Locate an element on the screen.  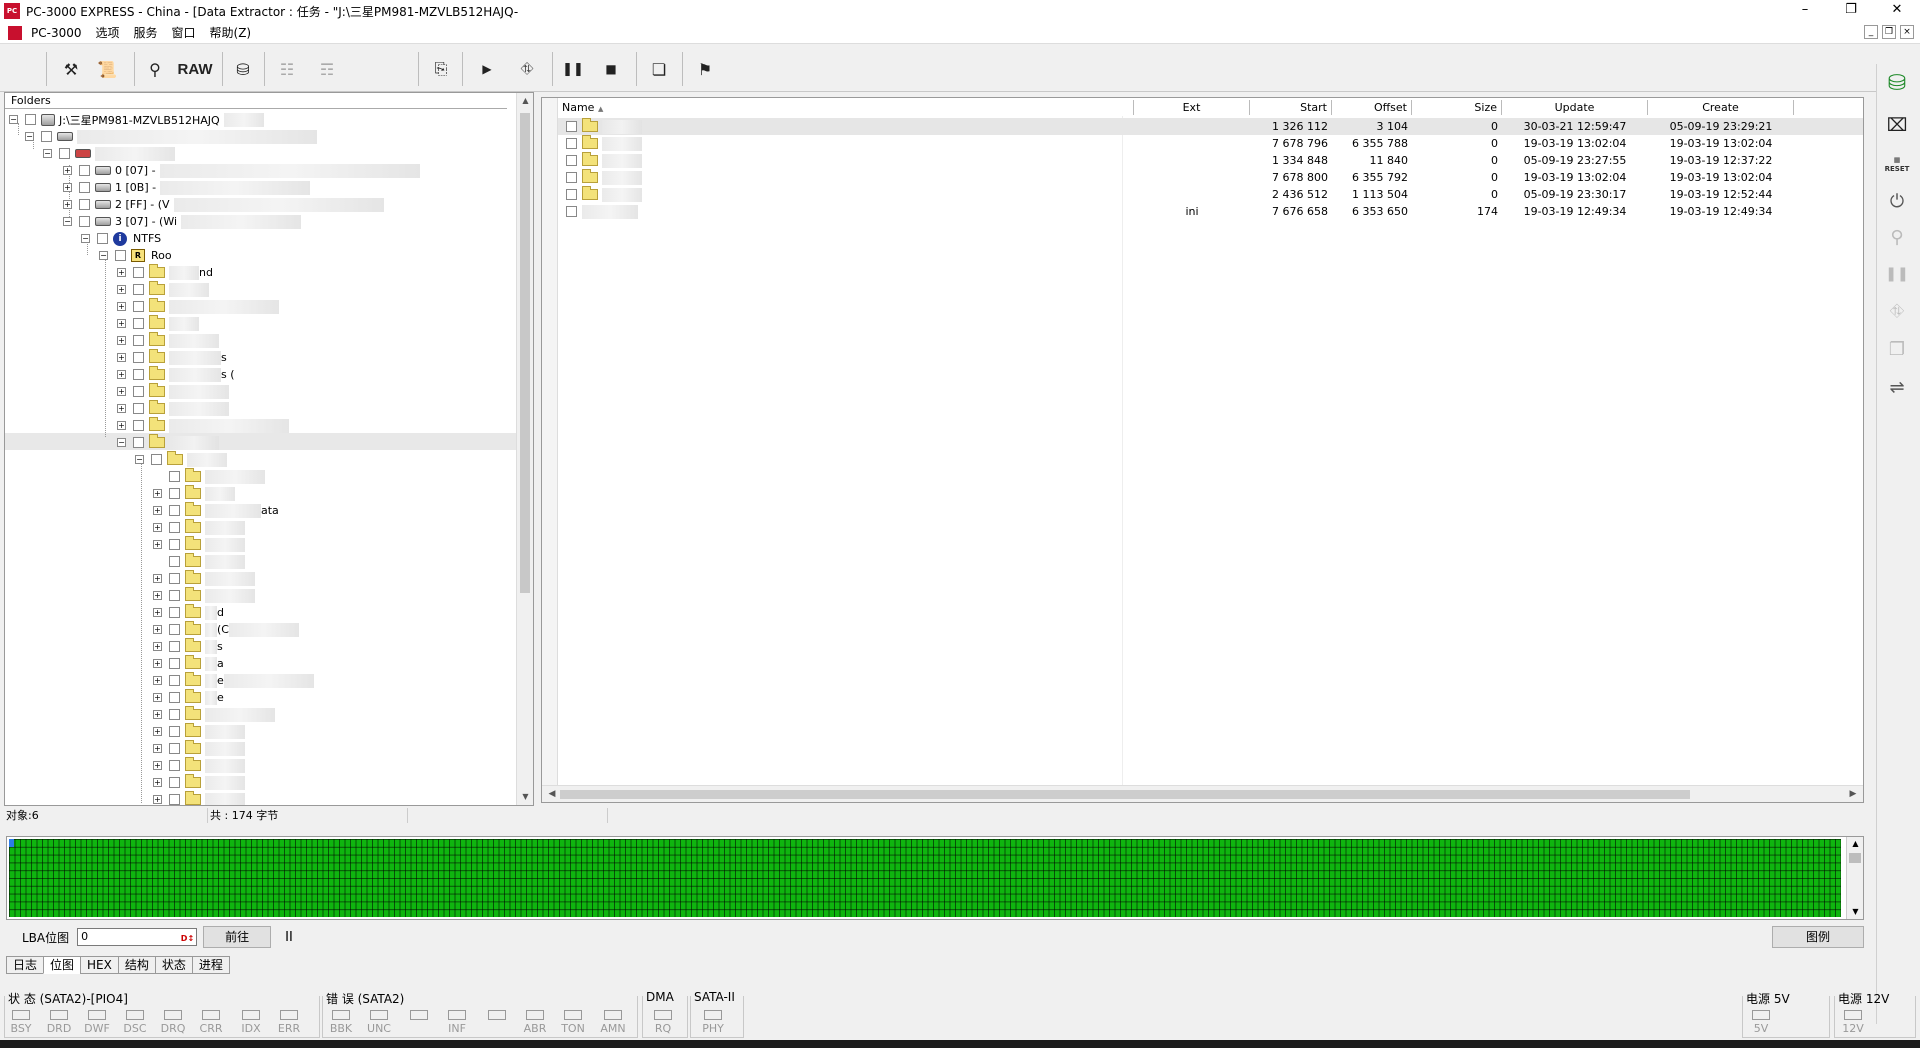
scroll-up-icon: ▲ is located at coordinates (1855, 844).